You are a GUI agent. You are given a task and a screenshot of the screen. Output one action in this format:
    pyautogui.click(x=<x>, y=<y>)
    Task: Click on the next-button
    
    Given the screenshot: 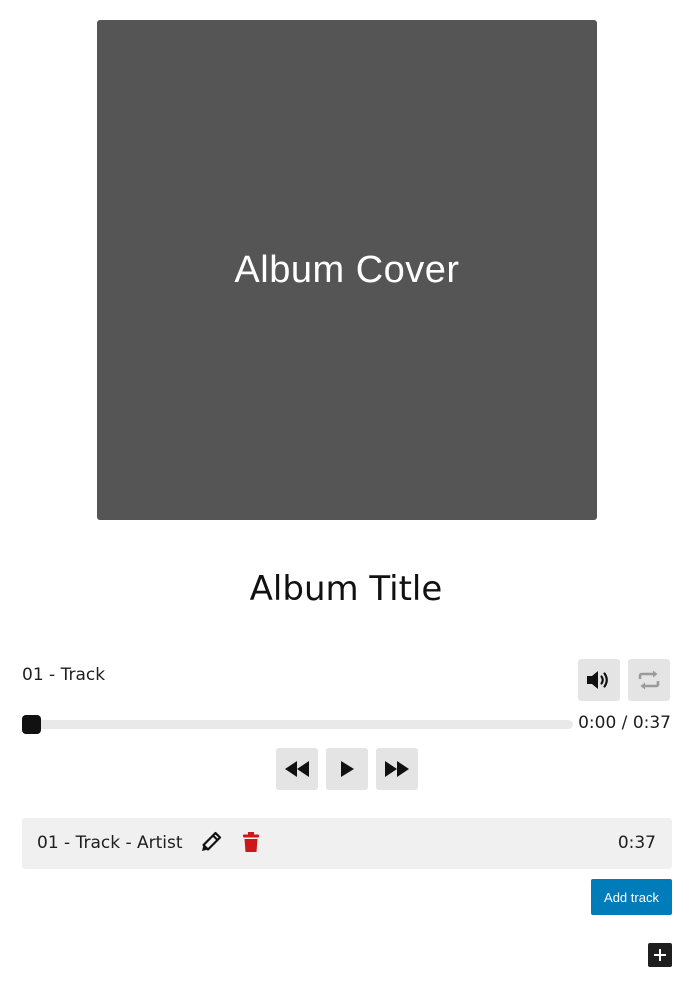 What is the action you would take?
    pyautogui.click(x=397, y=769)
    